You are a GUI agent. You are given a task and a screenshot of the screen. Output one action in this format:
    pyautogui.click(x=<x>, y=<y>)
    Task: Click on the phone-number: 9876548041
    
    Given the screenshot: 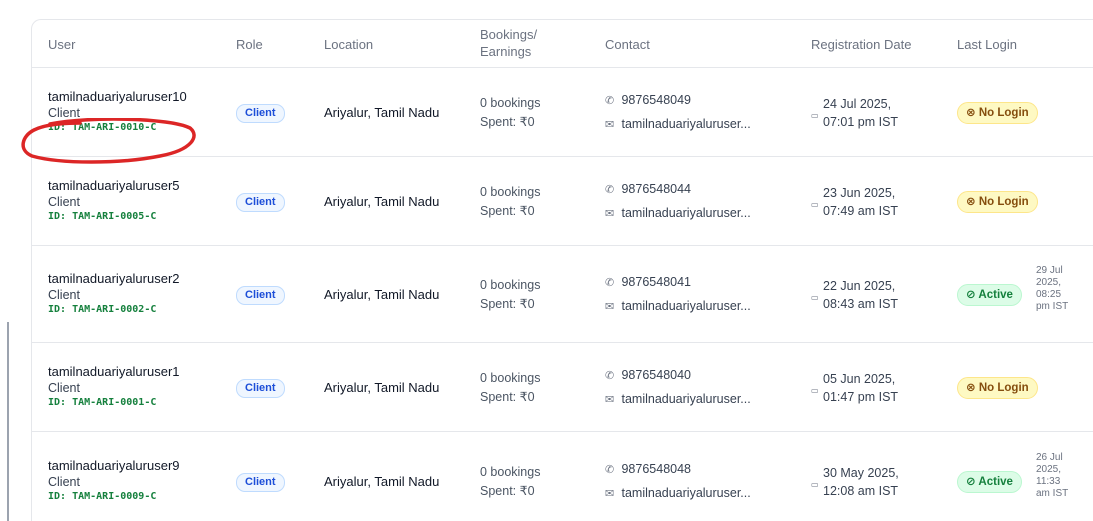 What is the action you would take?
    pyautogui.click(x=656, y=281)
    